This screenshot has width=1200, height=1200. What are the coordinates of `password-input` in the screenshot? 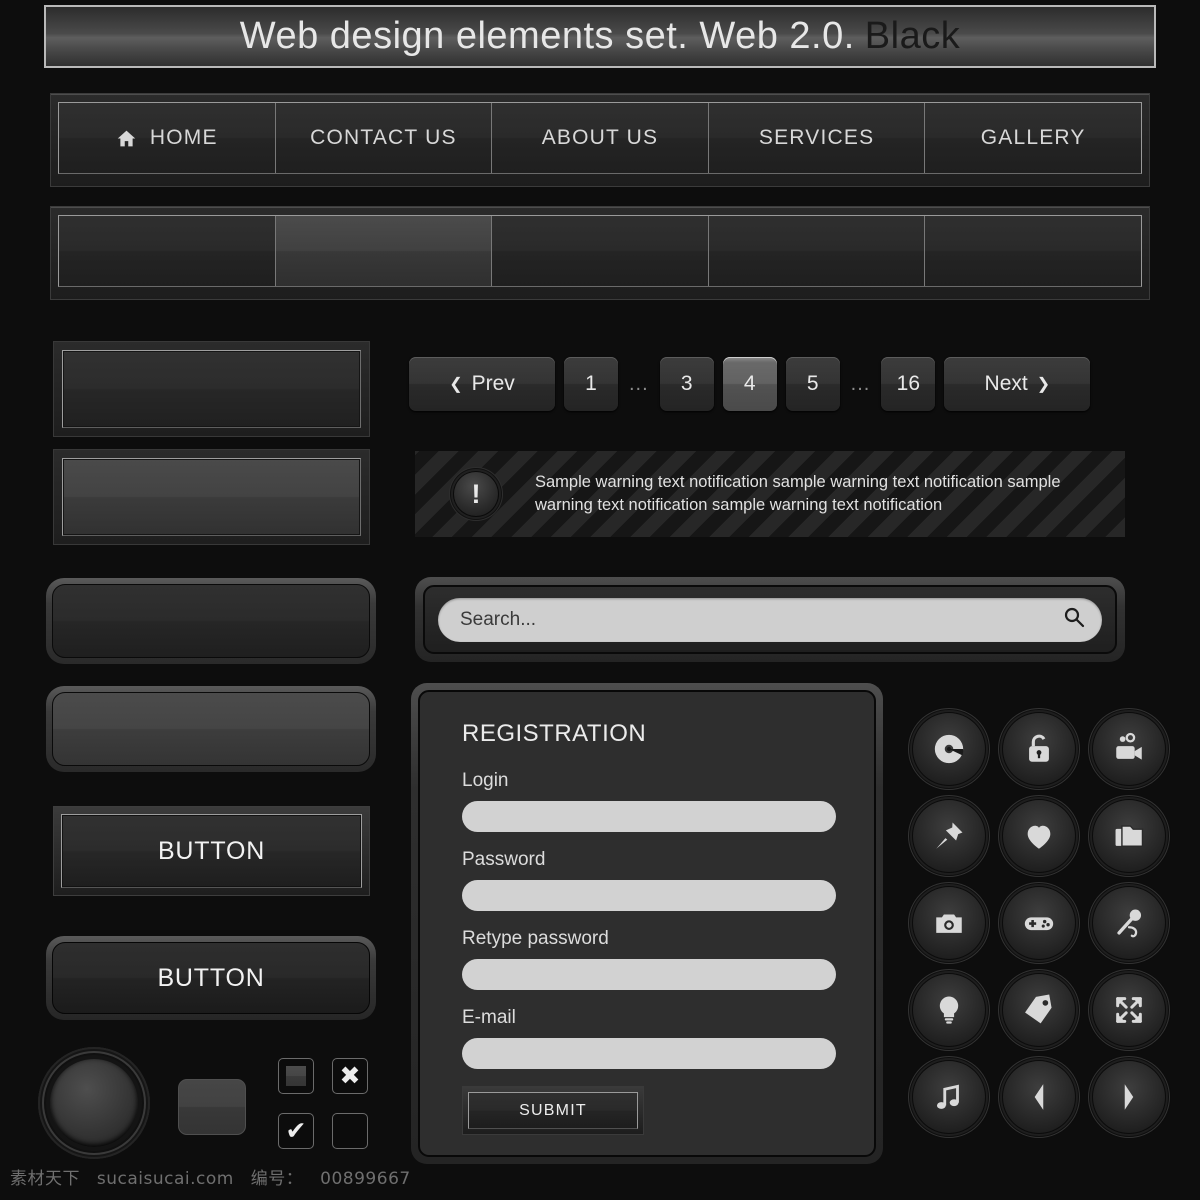 It's located at (649, 895).